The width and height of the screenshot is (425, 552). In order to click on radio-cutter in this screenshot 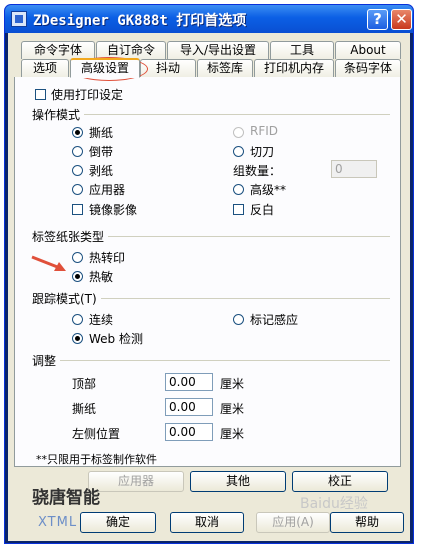, I will do `click(238, 151)`.